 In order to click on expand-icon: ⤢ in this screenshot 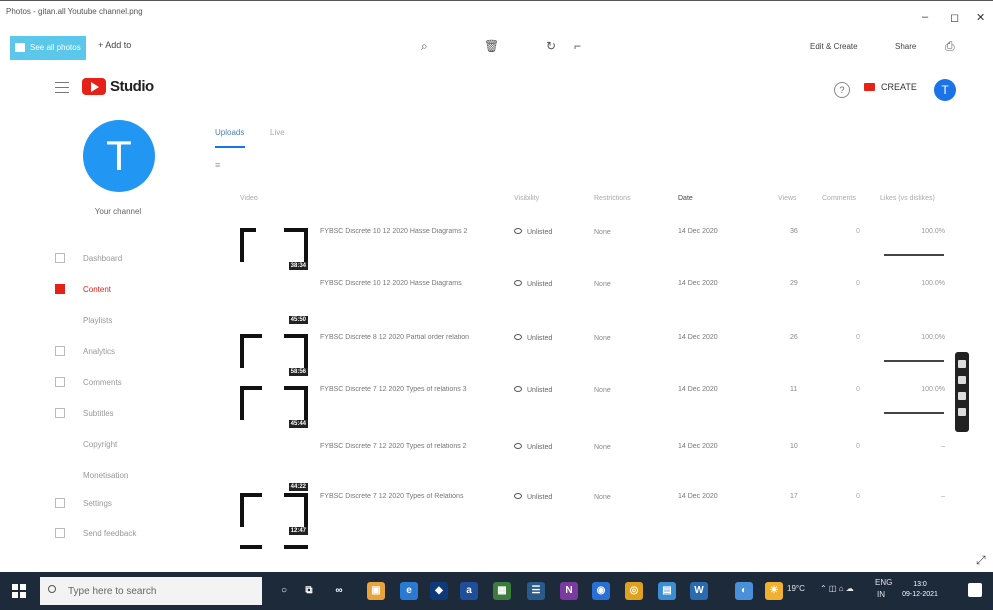, I will do `click(981, 560)`.